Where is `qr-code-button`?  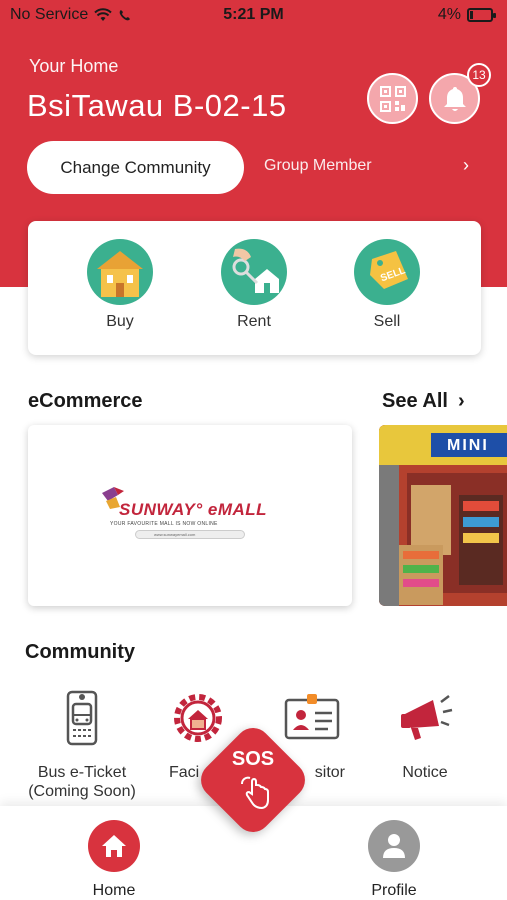
qr-code-button is located at coordinates (392, 98).